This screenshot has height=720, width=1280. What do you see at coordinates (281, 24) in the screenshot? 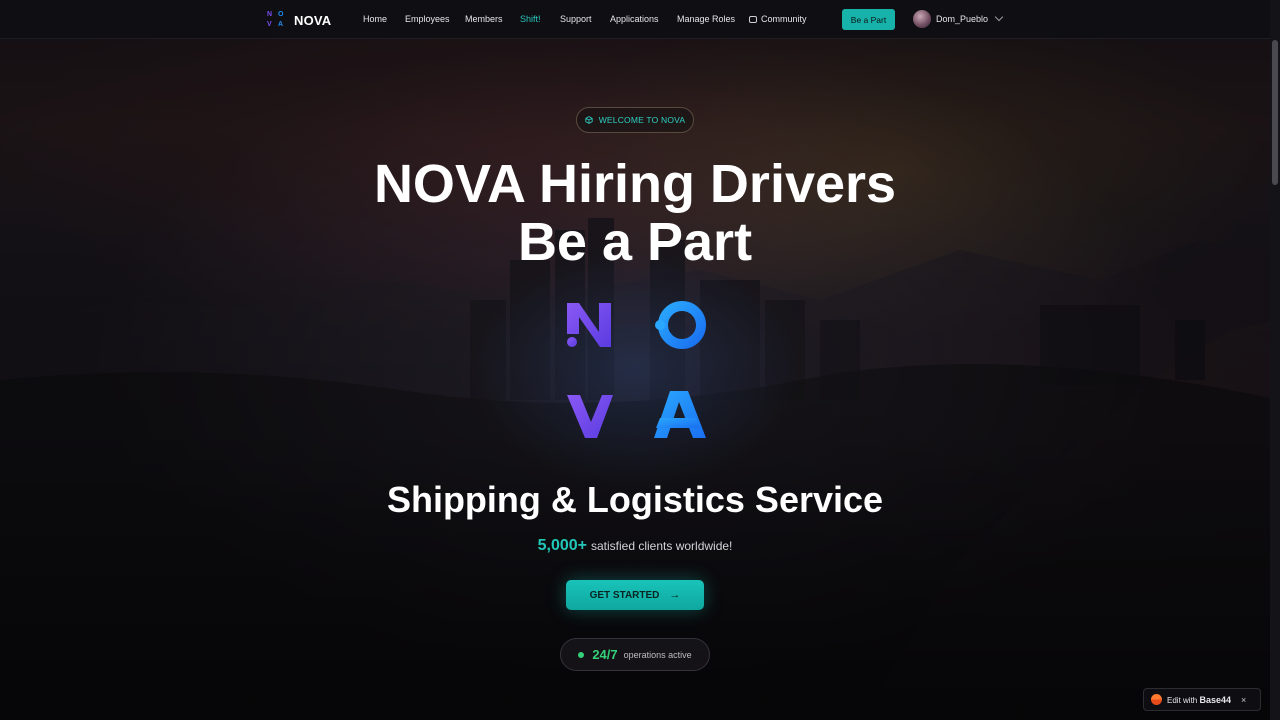
I see `mark-letter-a: A` at bounding box center [281, 24].